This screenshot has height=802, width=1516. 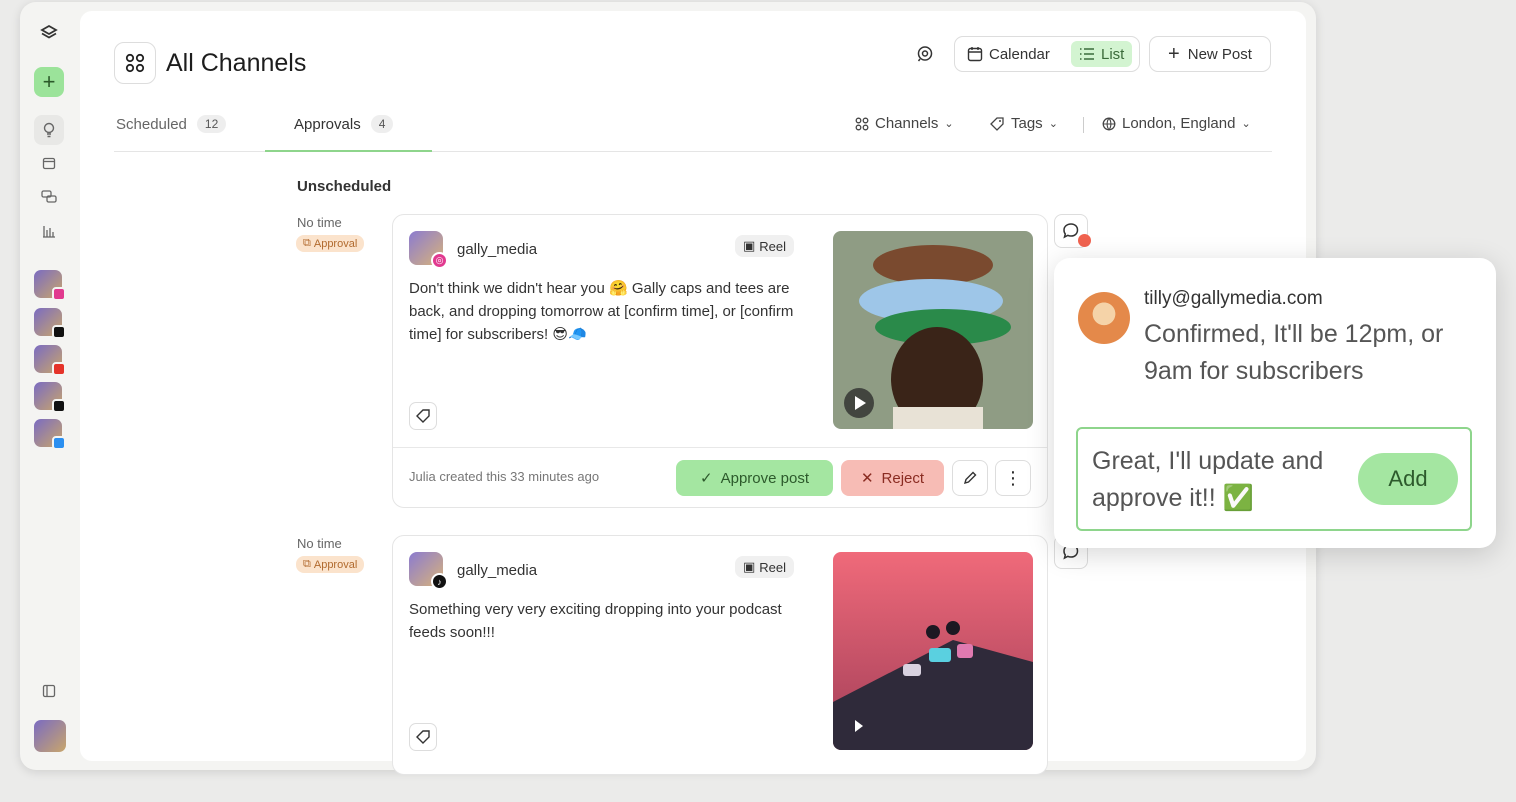 I want to click on tab-approvals-count: 4, so click(x=382, y=124).